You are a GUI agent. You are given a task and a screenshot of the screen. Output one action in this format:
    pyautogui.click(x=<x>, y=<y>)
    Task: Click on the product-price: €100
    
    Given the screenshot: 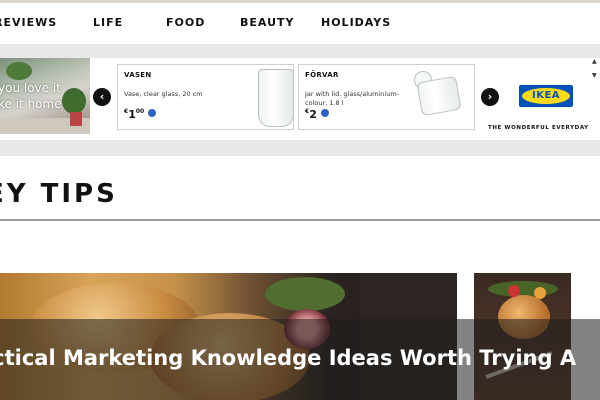 What is the action you would take?
    pyautogui.click(x=140, y=114)
    